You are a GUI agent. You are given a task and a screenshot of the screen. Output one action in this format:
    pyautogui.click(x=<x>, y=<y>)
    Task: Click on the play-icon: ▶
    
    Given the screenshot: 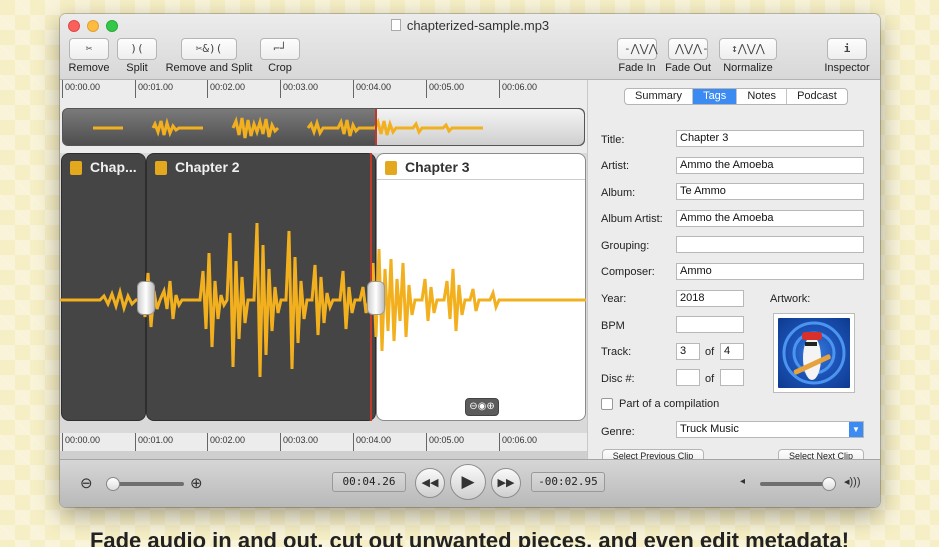 What is the action you would take?
    pyautogui.click(x=468, y=481)
    